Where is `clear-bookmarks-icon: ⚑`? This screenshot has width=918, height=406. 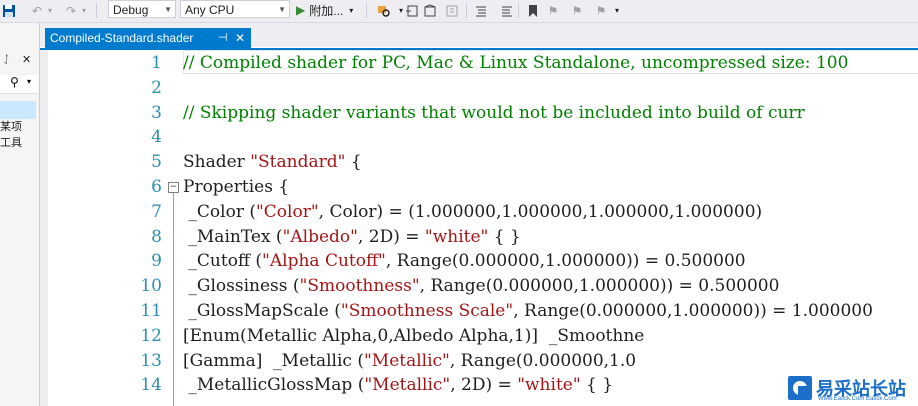
clear-bookmarks-icon: ⚑ is located at coordinates (601, 10).